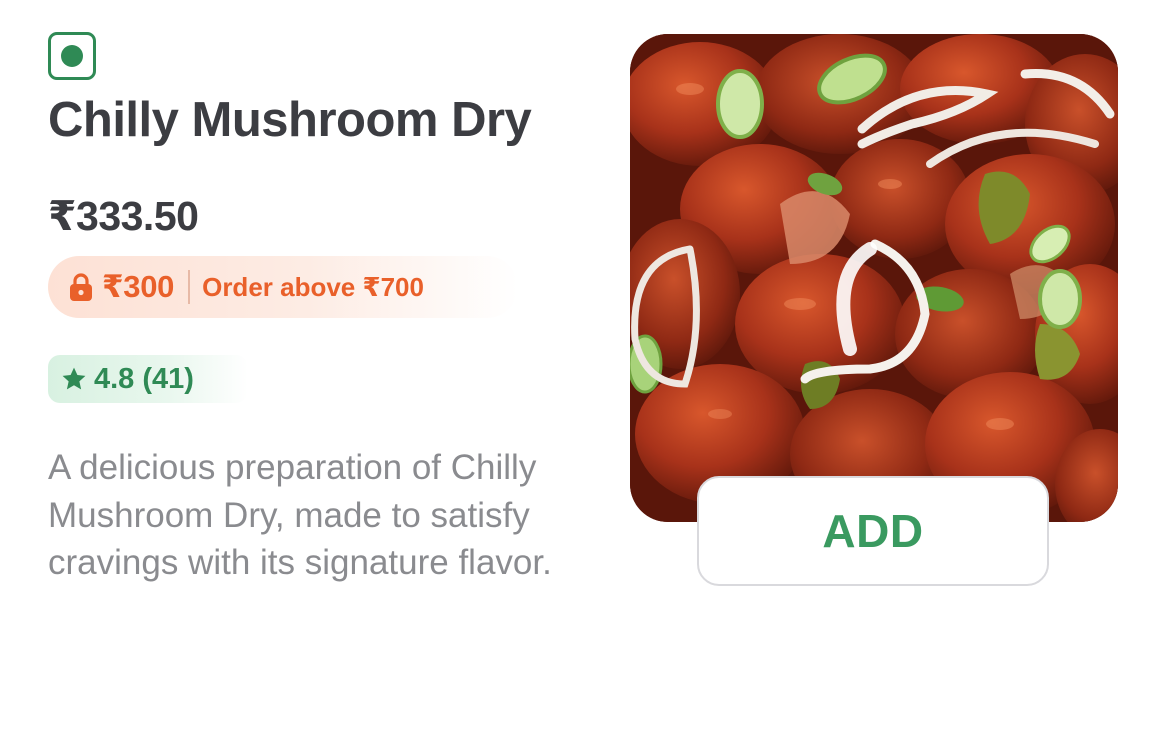  What do you see at coordinates (138, 286) in the screenshot?
I see `offer-price: ₹300` at bounding box center [138, 286].